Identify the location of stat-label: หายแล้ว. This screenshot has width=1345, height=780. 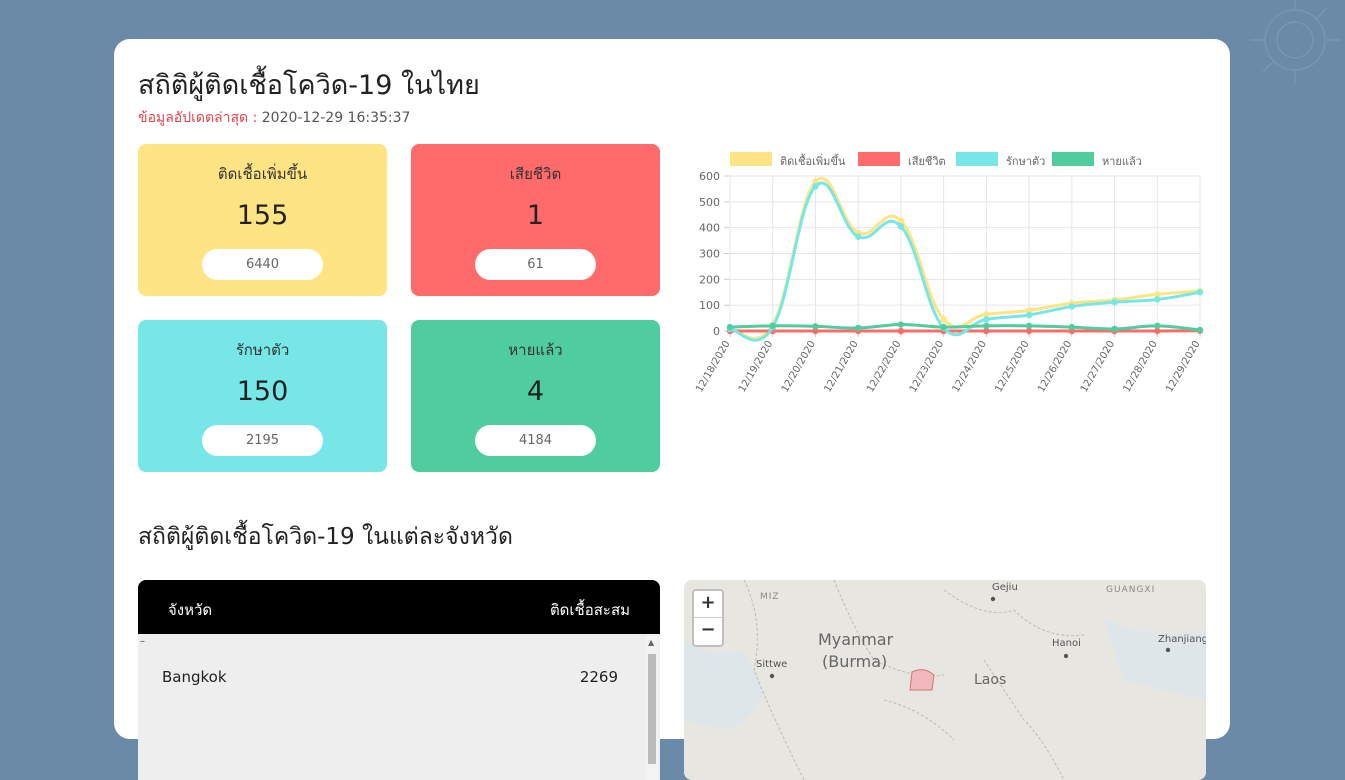
(535, 350).